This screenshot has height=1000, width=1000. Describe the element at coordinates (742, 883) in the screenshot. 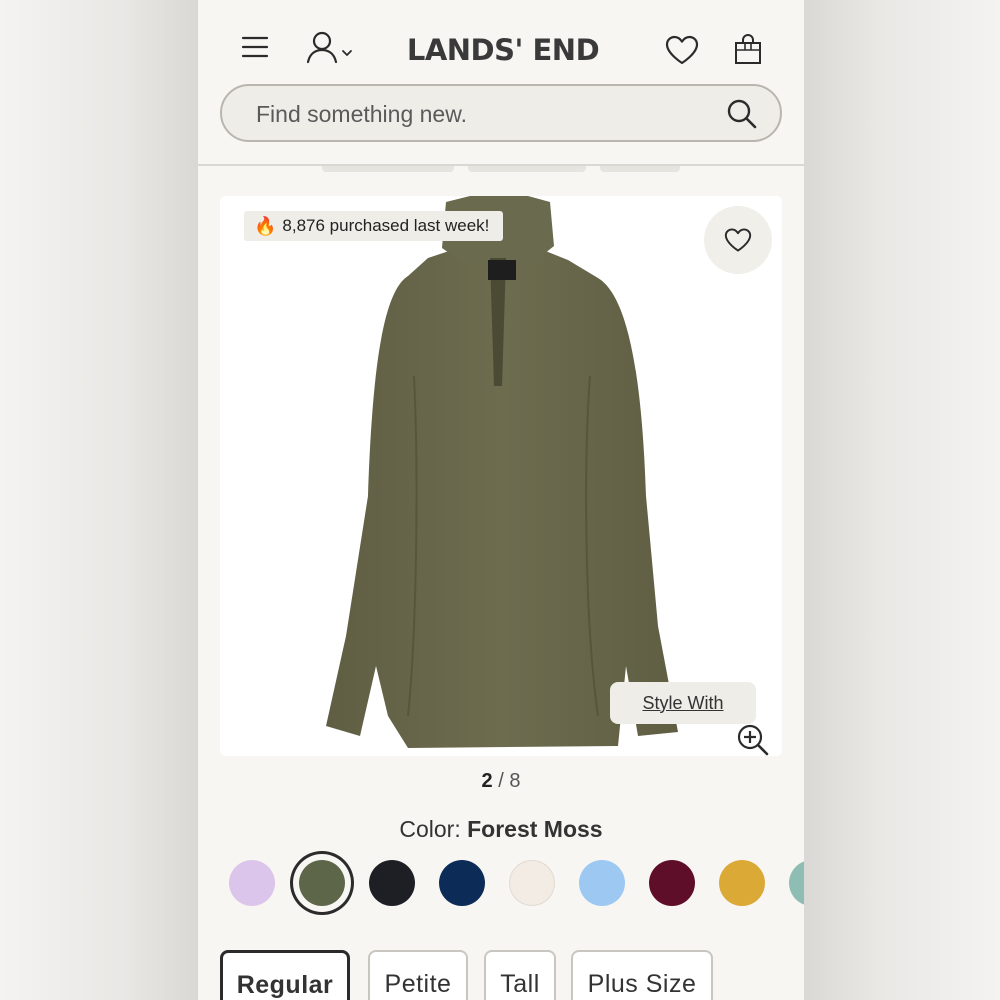

I see `color-swatch-gold` at that location.